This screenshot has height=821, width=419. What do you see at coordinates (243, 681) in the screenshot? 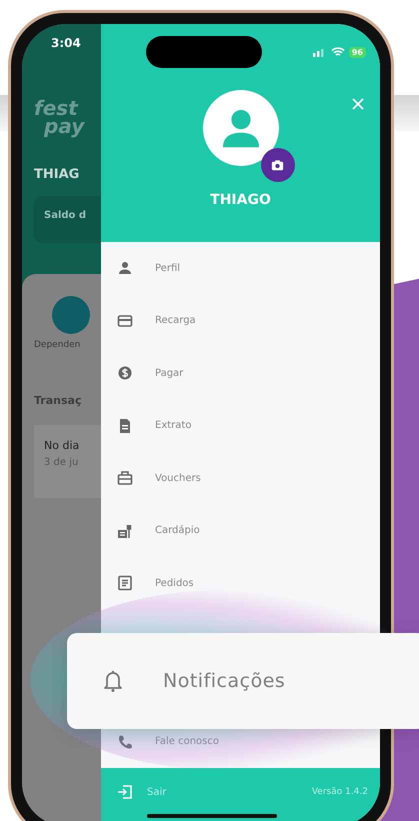
I see `notification-card: Notificações` at bounding box center [243, 681].